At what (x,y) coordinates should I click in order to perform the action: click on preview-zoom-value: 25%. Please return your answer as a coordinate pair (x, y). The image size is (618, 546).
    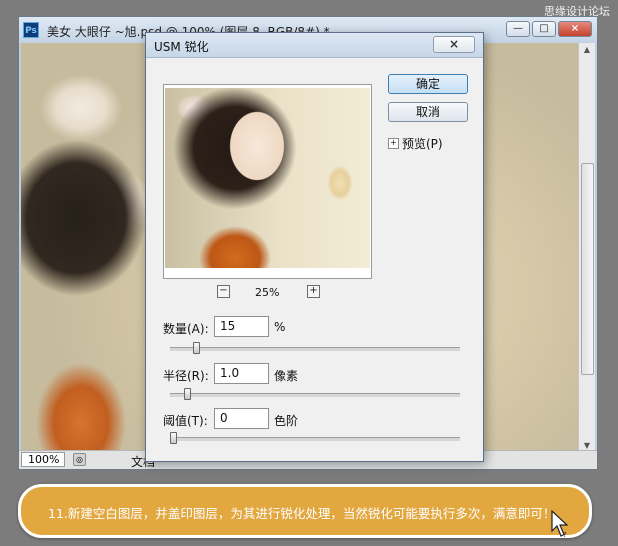
    Looking at the image, I should click on (267, 292).